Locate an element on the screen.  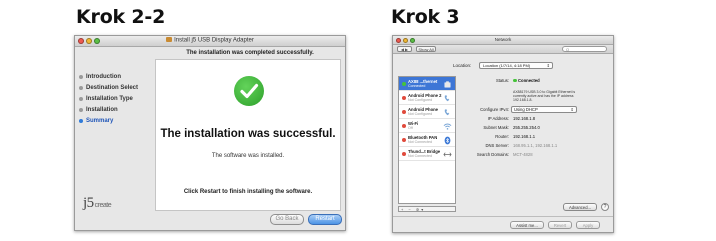
service-ax88-ethernet: AX88 ...thernet Connected is located at coordinates (427, 84).